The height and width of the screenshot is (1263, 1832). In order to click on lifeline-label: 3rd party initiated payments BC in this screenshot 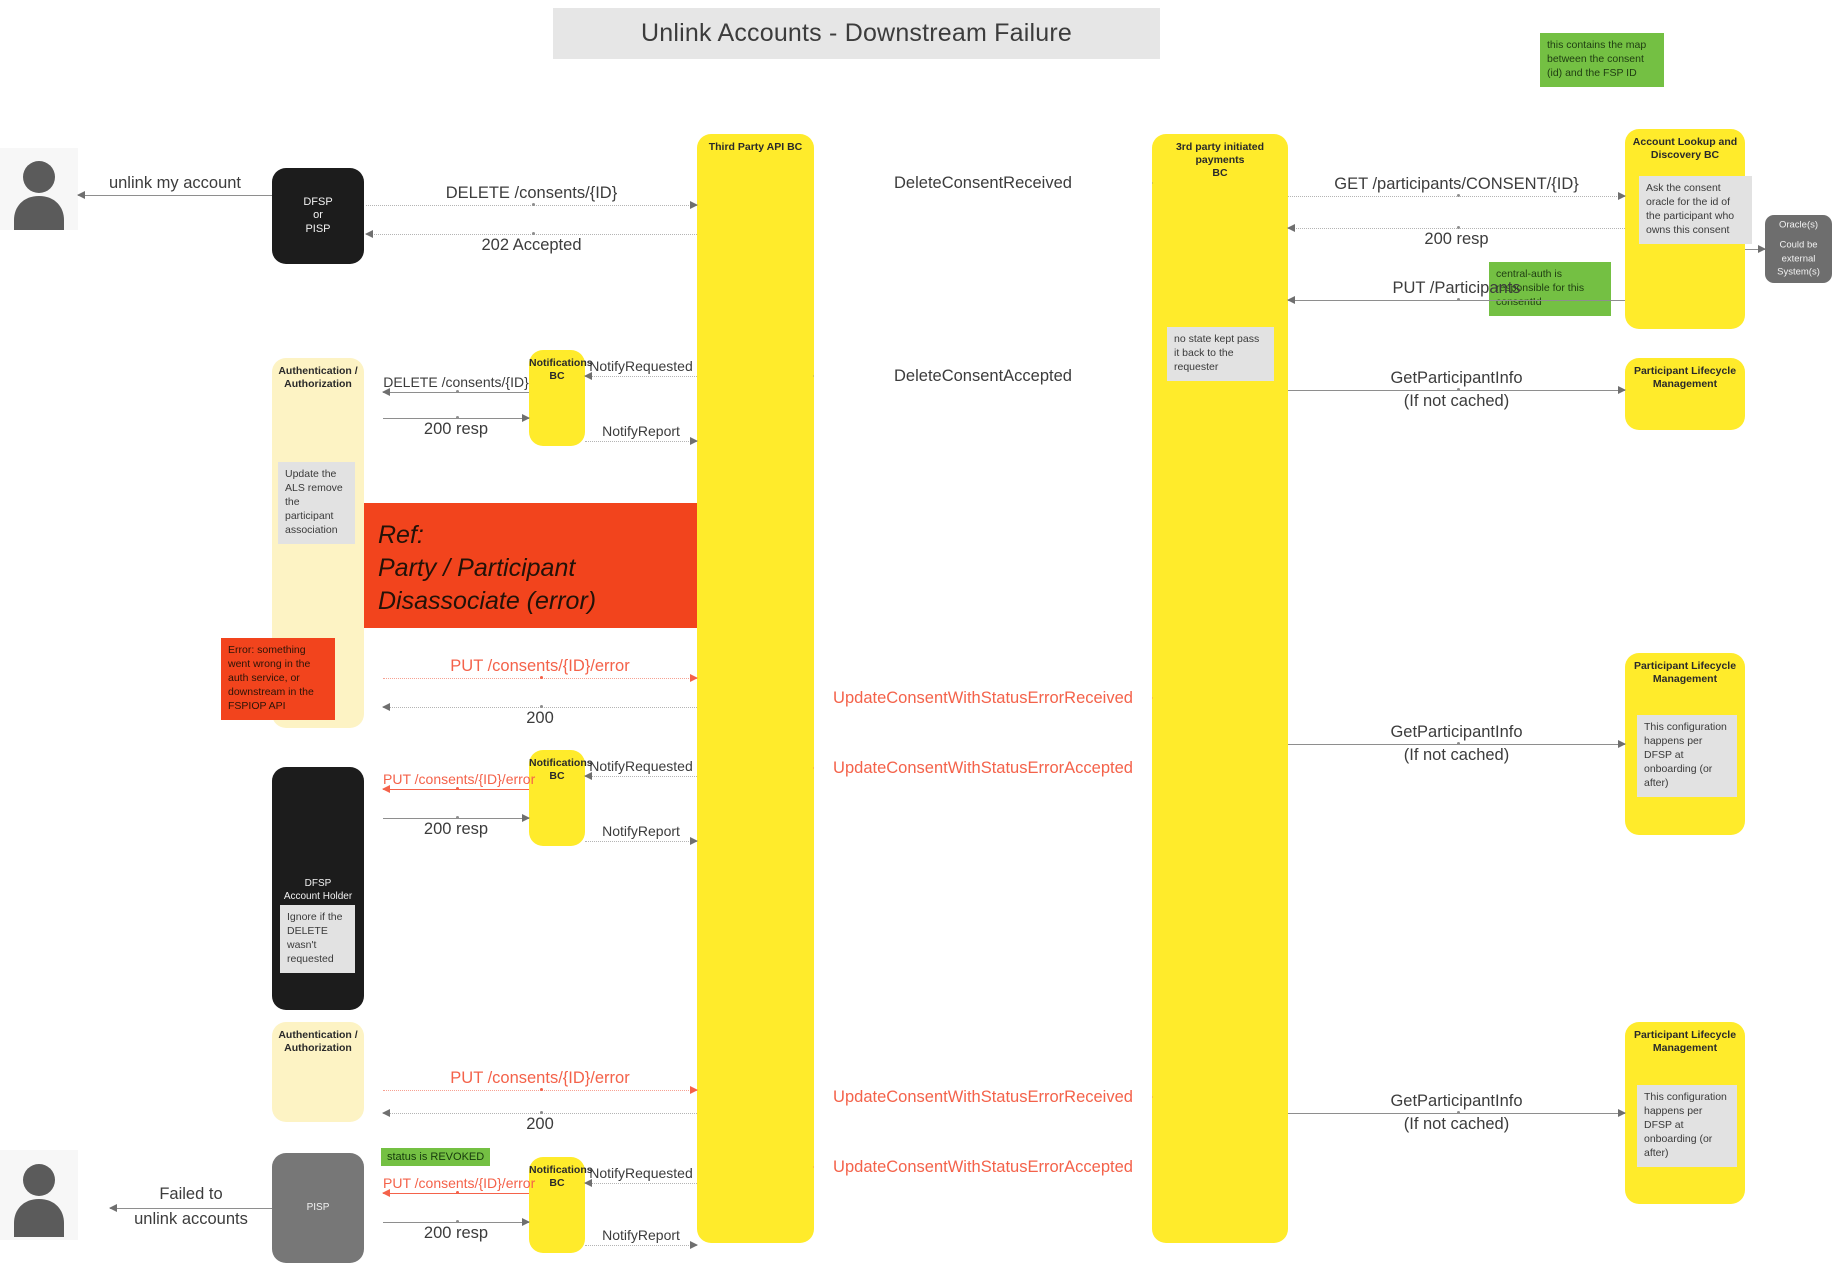, I will do `click(1220, 160)`.